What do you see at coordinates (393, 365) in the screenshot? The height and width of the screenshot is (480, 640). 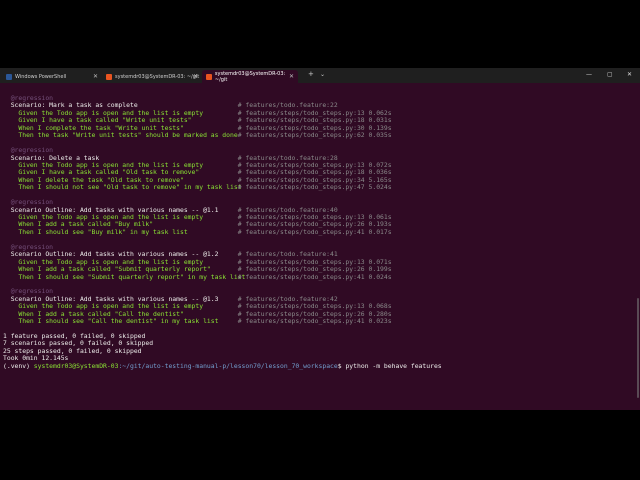 I see `command-text: python -m behave features` at bounding box center [393, 365].